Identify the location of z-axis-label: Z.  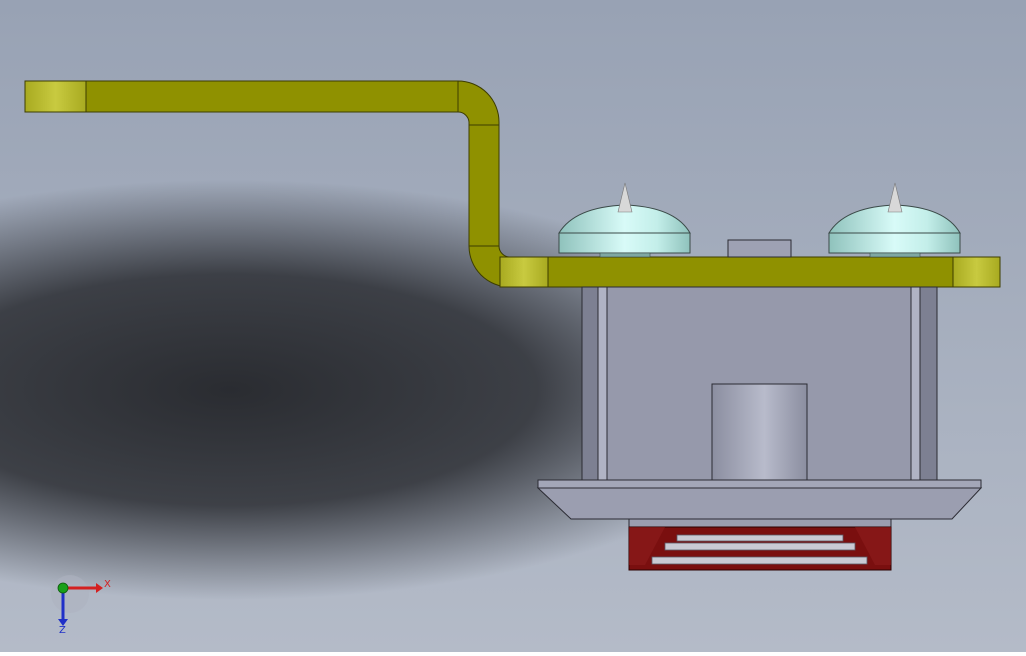
(62, 630).